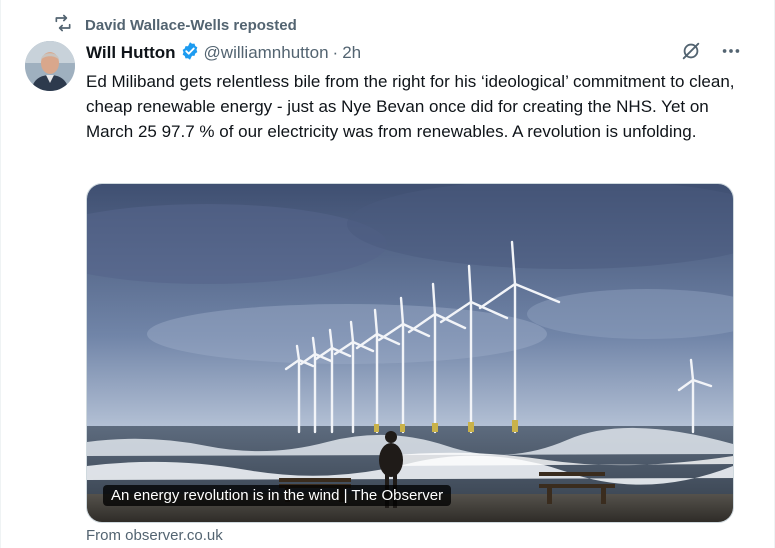 This screenshot has height=548, width=775. Describe the element at coordinates (266, 53) in the screenshot. I see `author-handle: @williamnhutton` at that location.